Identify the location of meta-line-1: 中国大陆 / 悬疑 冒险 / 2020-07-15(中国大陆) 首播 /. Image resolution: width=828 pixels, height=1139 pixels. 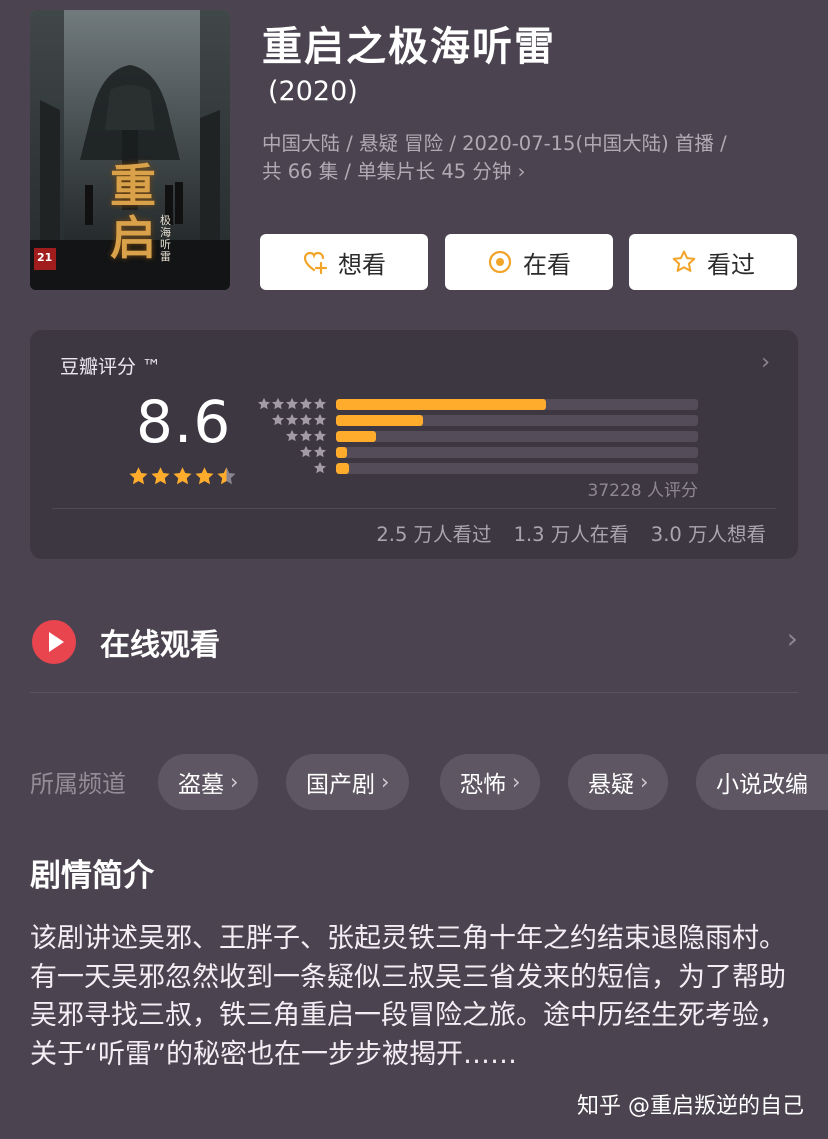
(494, 143).